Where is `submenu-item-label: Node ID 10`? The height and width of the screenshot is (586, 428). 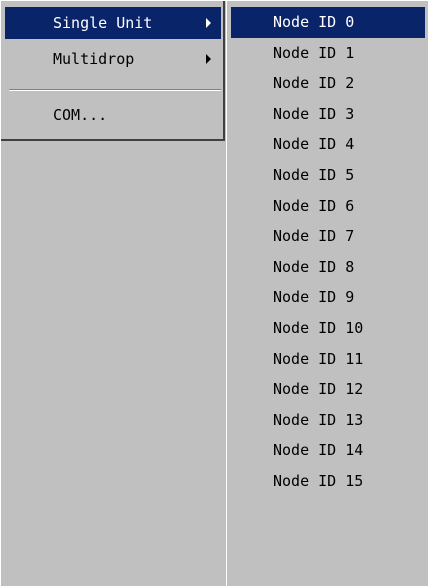
submenu-item-label: Node ID 10 is located at coordinates (318, 328).